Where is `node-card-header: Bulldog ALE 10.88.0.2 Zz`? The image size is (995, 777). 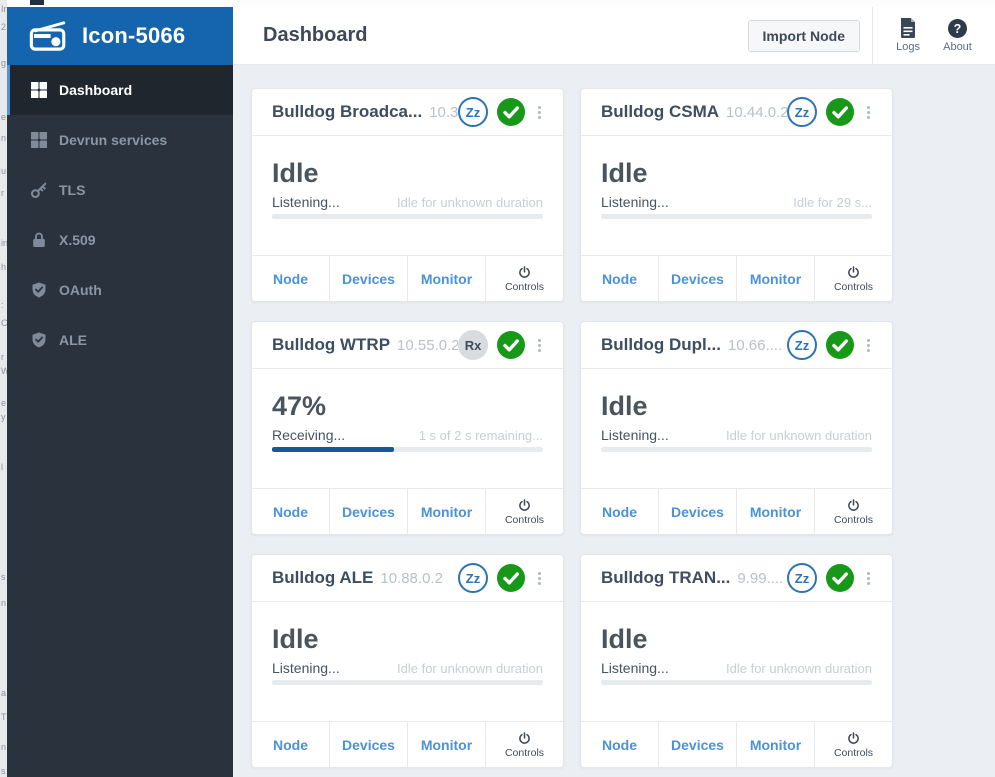
node-card-header: Bulldog ALE 10.88.0.2 Zz is located at coordinates (407, 578).